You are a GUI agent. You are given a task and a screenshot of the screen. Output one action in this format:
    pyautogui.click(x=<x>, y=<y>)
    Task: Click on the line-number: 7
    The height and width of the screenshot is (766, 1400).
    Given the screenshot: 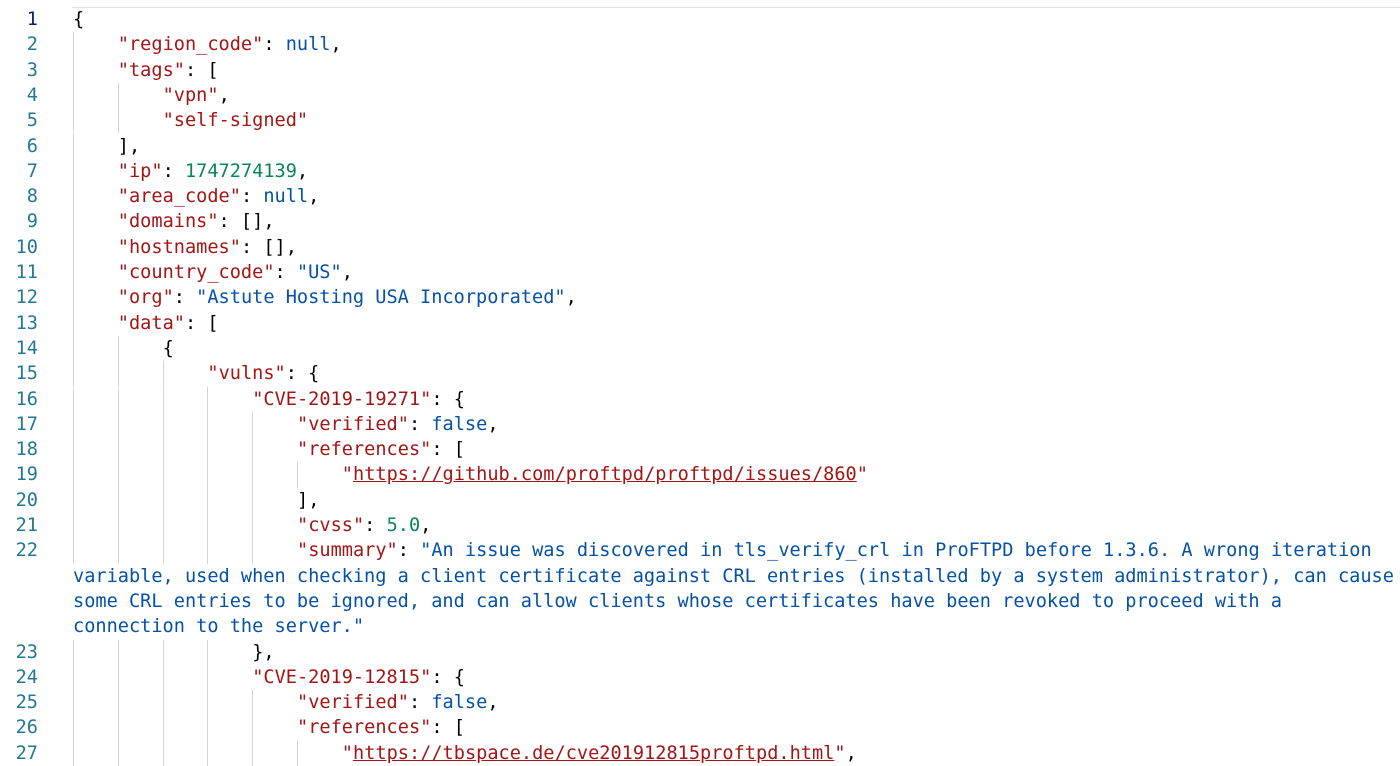 What is the action you would take?
    pyautogui.click(x=32, y=171)
    